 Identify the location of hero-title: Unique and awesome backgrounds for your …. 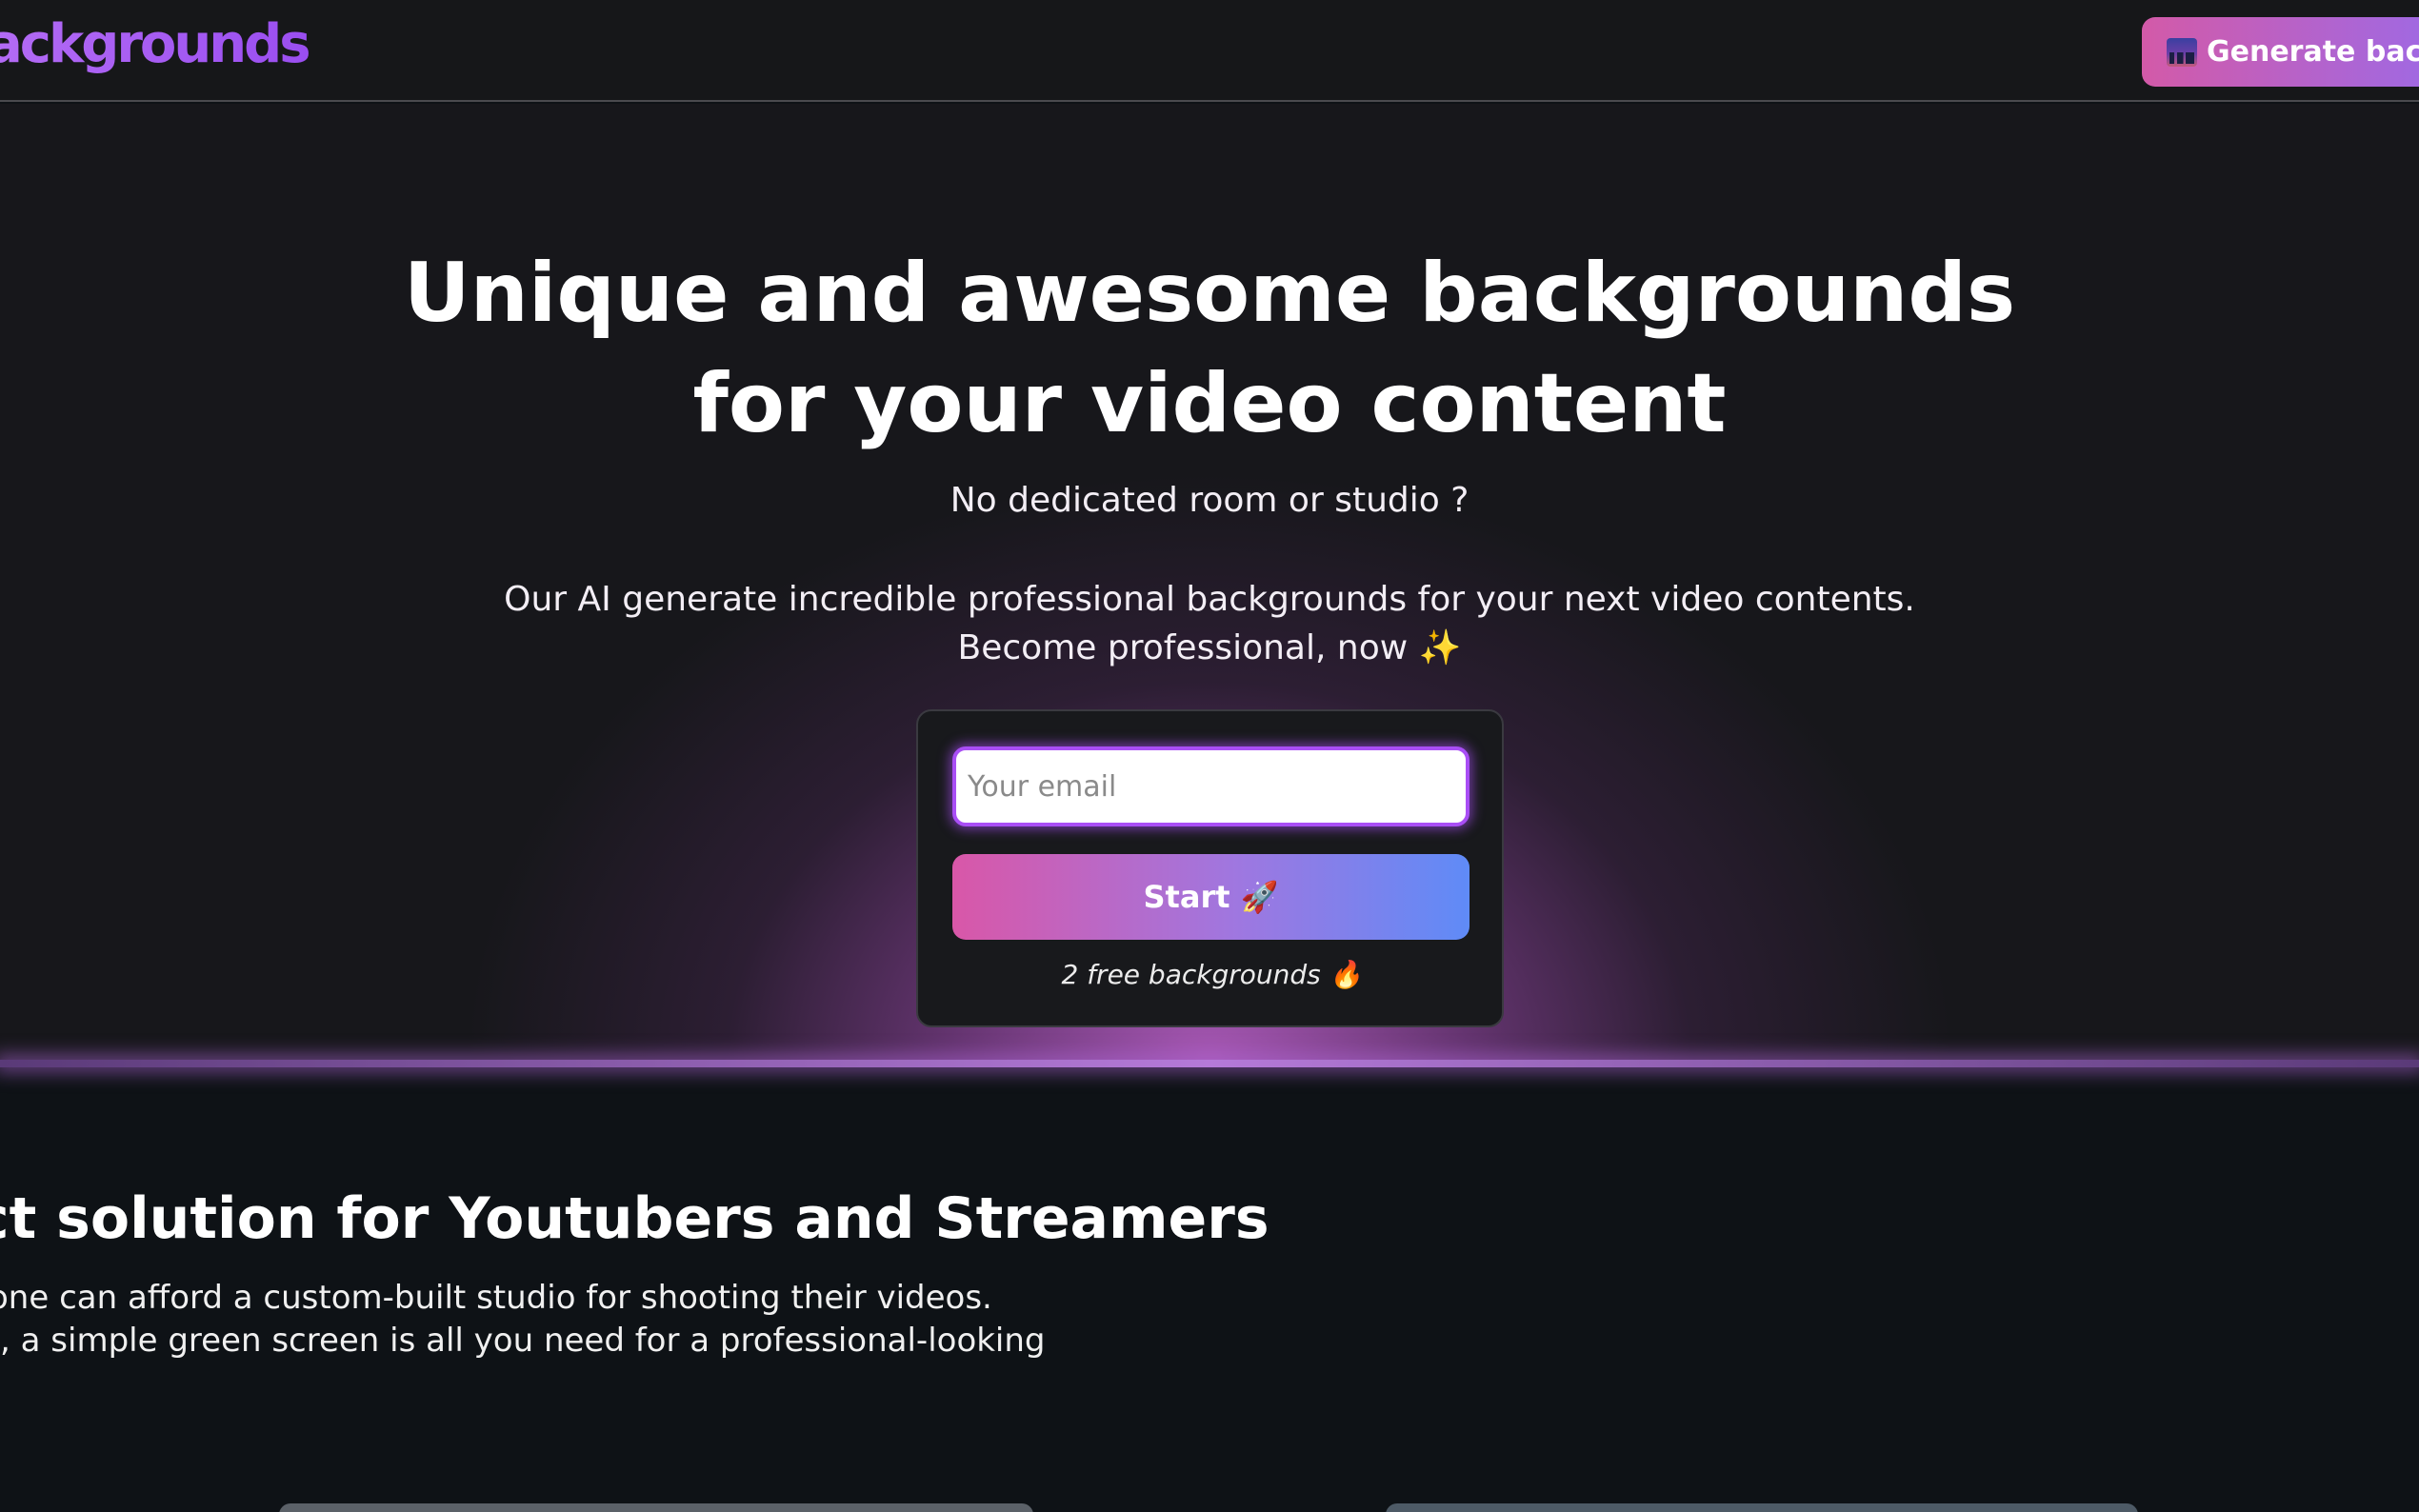
(1209, 348).